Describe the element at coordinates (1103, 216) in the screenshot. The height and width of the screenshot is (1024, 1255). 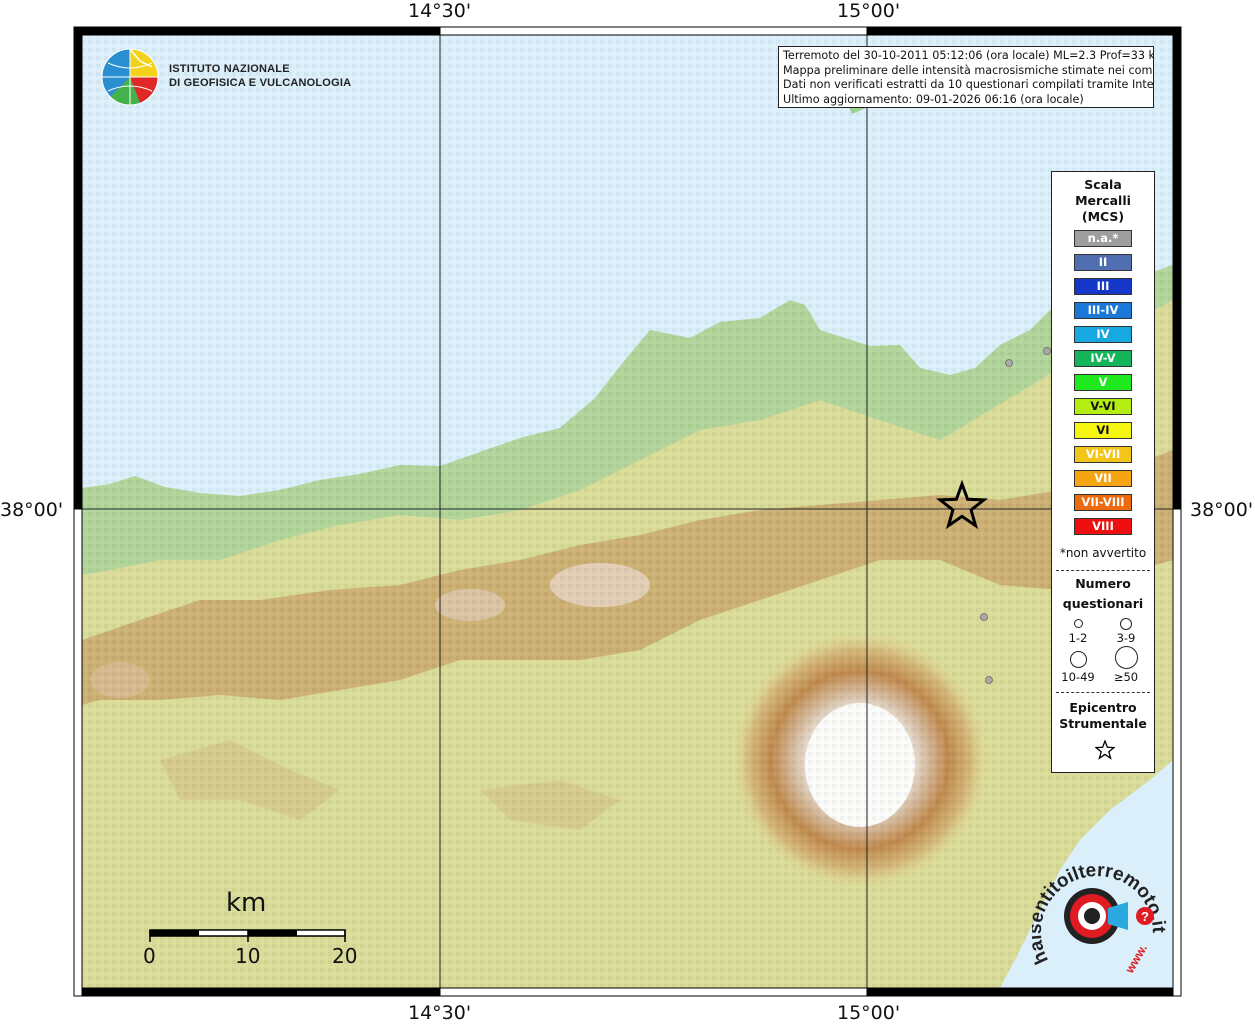
I see `legend-title-line3: (MCS)` at that location.